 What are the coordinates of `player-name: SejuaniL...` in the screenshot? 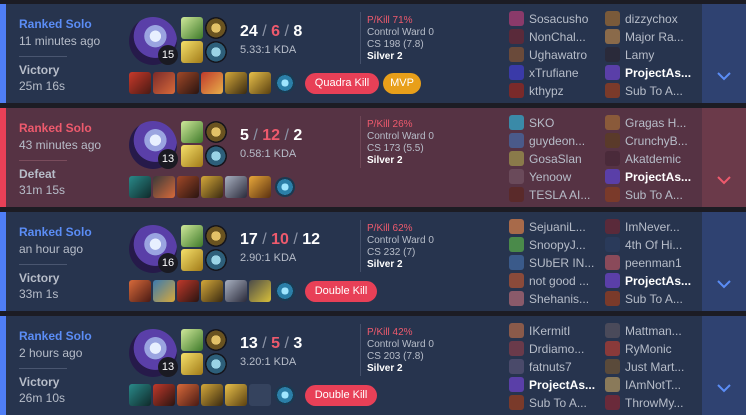 It's located at (557, 227).